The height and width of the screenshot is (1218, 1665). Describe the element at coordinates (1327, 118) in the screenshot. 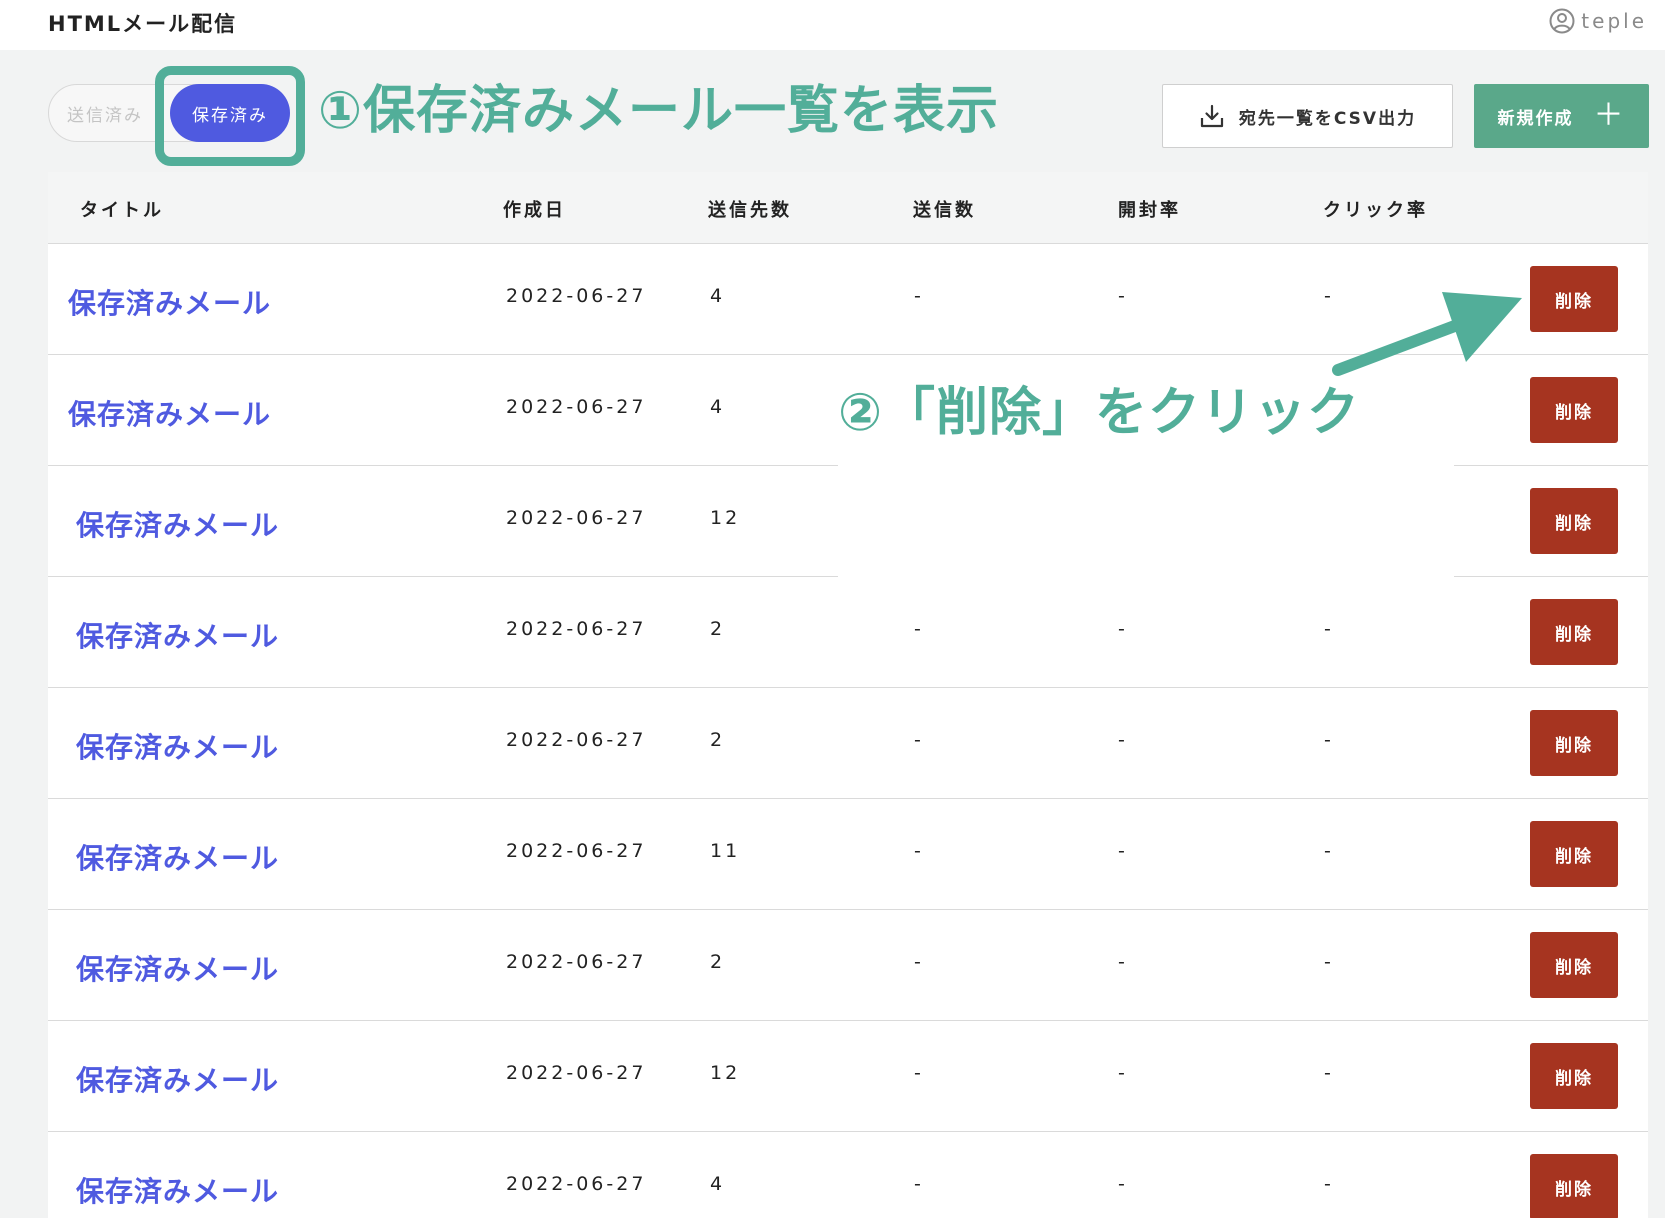

I see `csv-export-label: 宛先一覧をCSV出力` at that location.